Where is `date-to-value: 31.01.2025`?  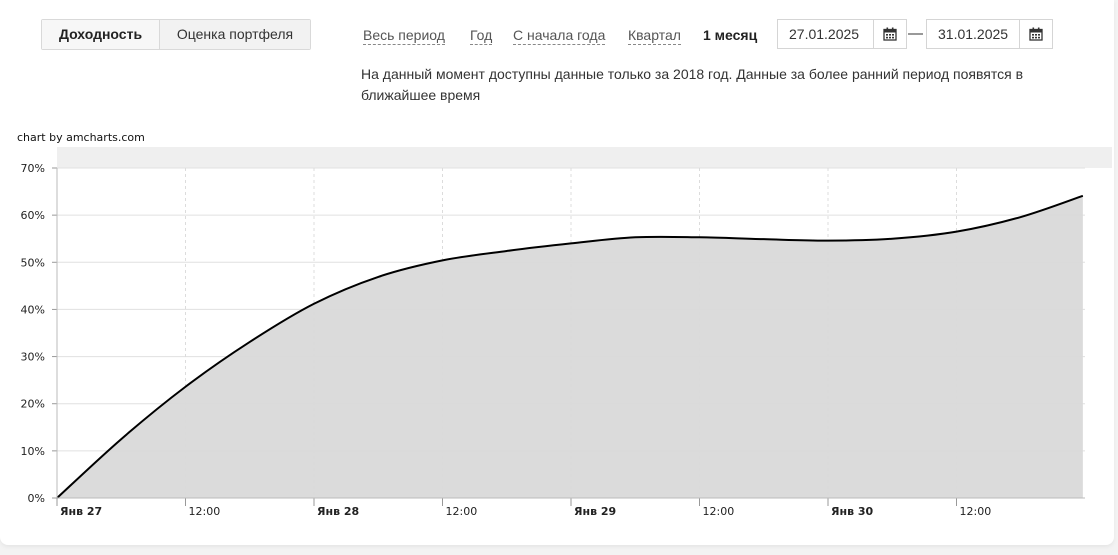
date-to-value: 31.01.2025 is located at coordinates (973, 34).